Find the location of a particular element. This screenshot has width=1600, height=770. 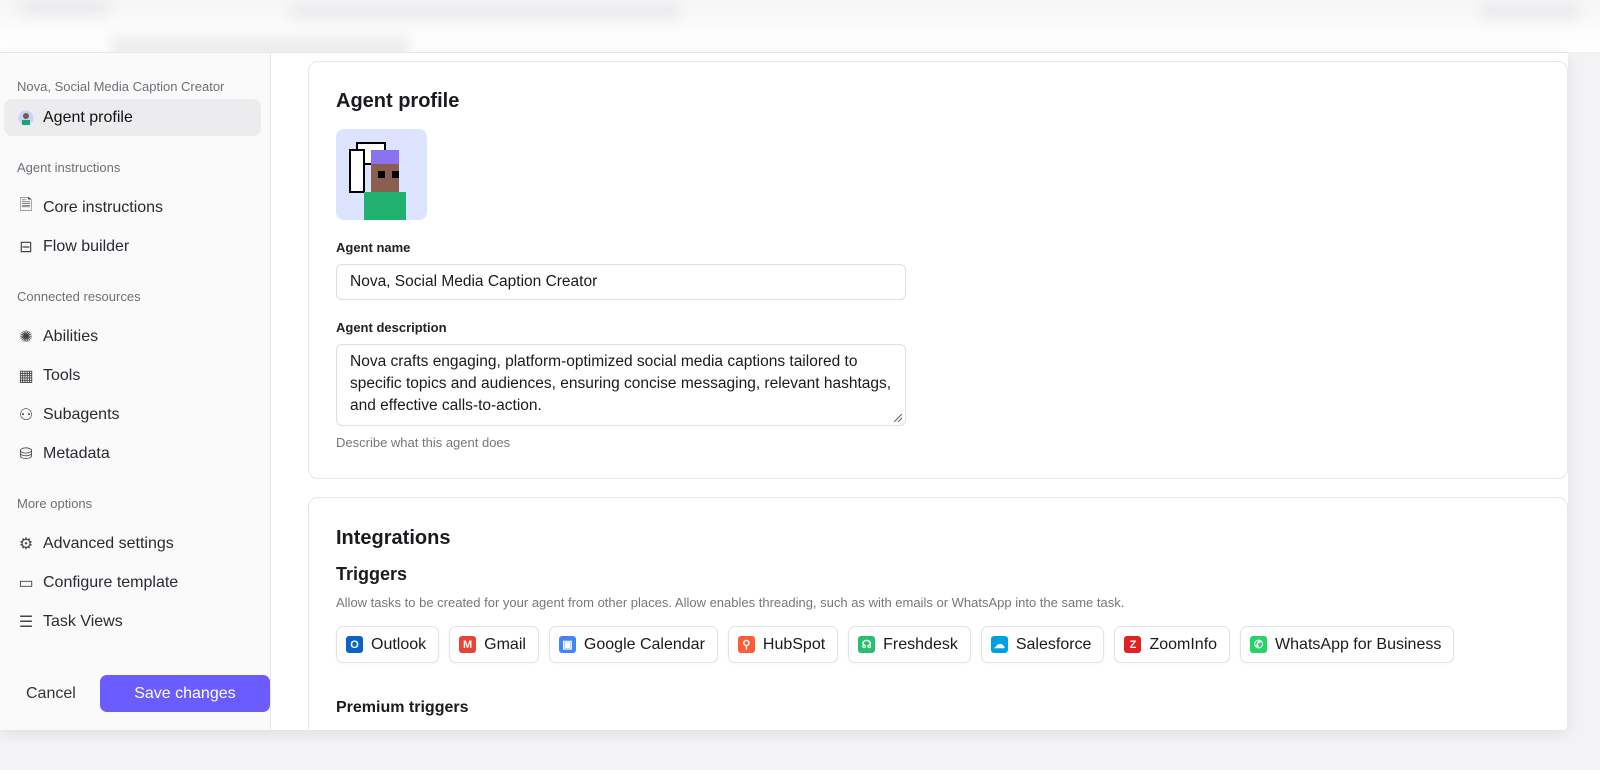

trigger-salesforce: ☁ Salesforce is located at coordinates (1042, 644).